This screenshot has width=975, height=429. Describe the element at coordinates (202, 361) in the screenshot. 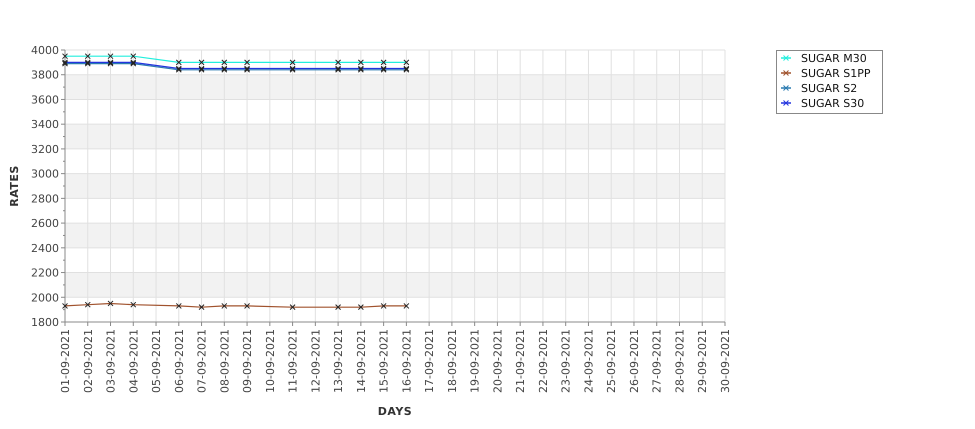

I see `x-tick-label: 07-09-2021` at that location.